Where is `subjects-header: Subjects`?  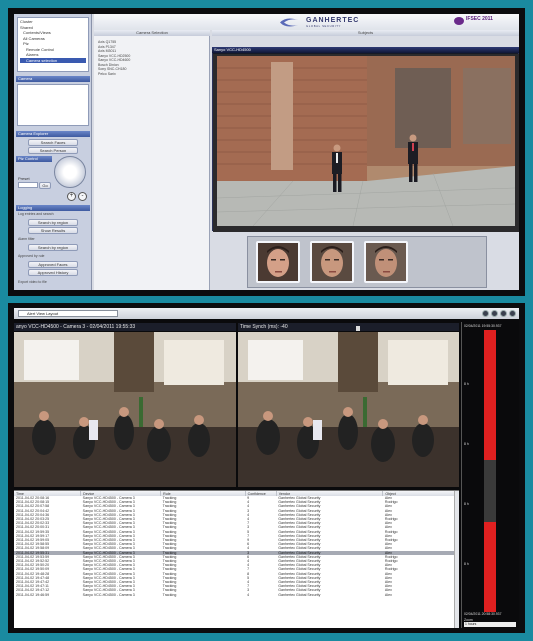 subjects-header: Subjects is located at coordinates (365, 33).